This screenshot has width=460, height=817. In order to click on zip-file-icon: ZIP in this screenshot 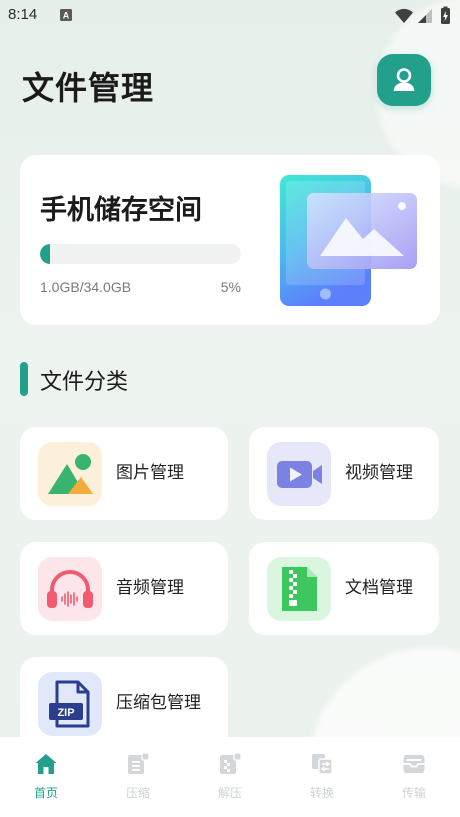, I will do `click(70, 704)`.